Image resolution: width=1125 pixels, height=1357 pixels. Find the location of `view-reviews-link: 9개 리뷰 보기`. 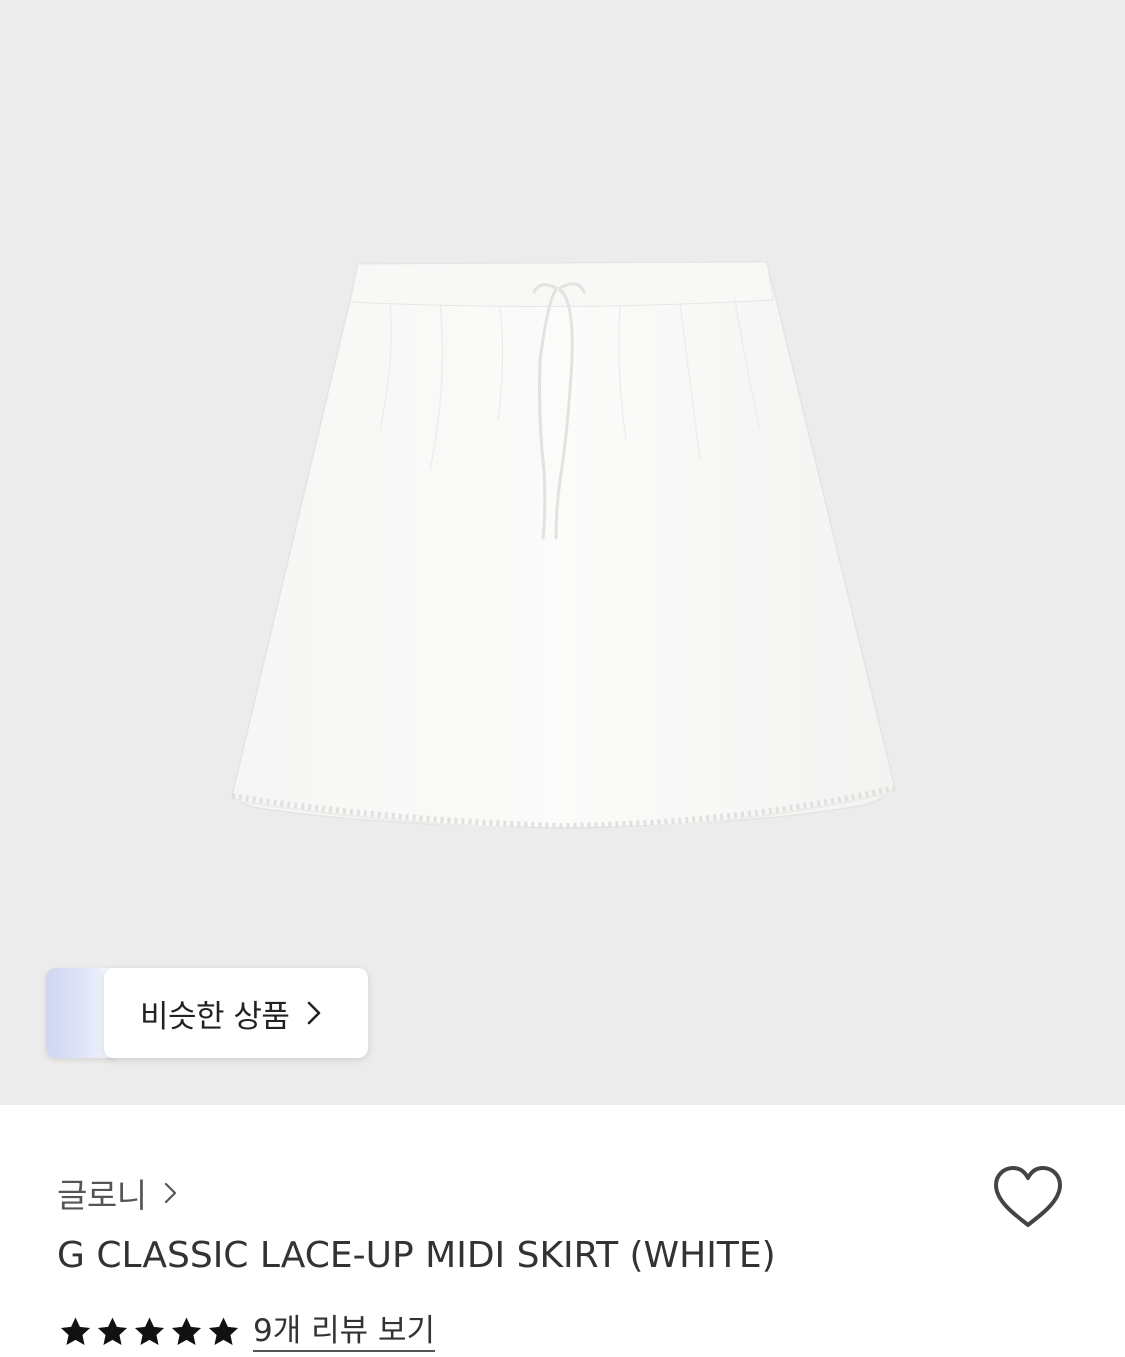

view-reviews-link: 9개 리뷰 보기 is located at coordinates (344, 1332).